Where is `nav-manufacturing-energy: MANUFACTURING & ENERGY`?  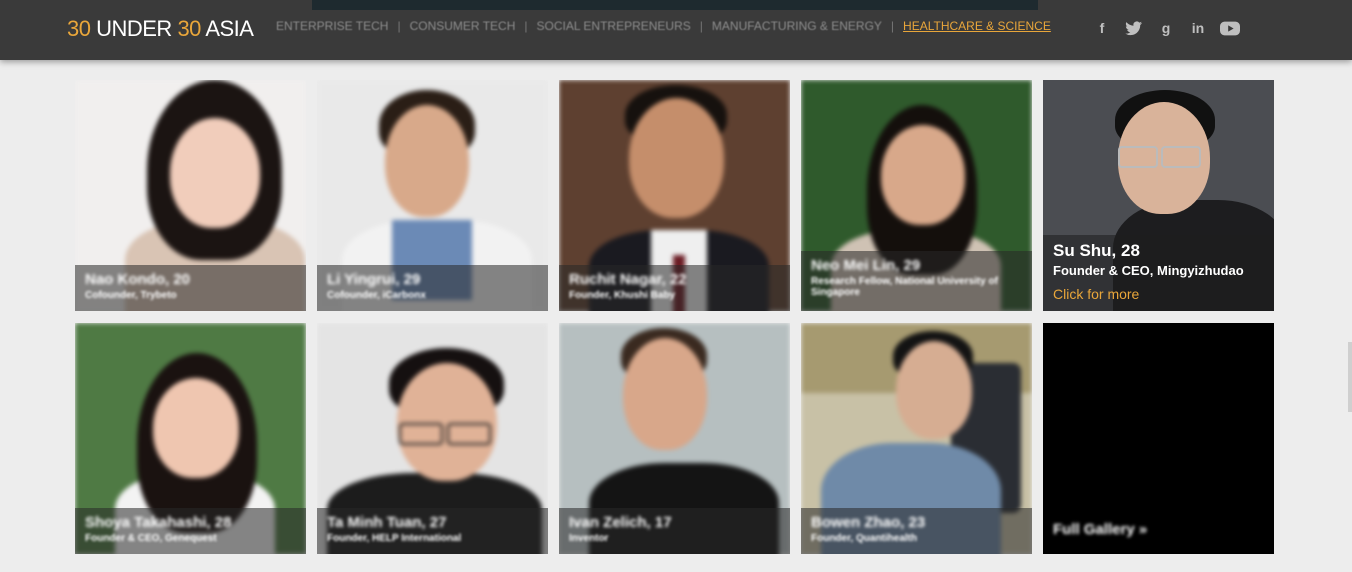 nav-manufacturing-energy: MANUFACTURING & ENERGY is located at coordinates (797, 26).